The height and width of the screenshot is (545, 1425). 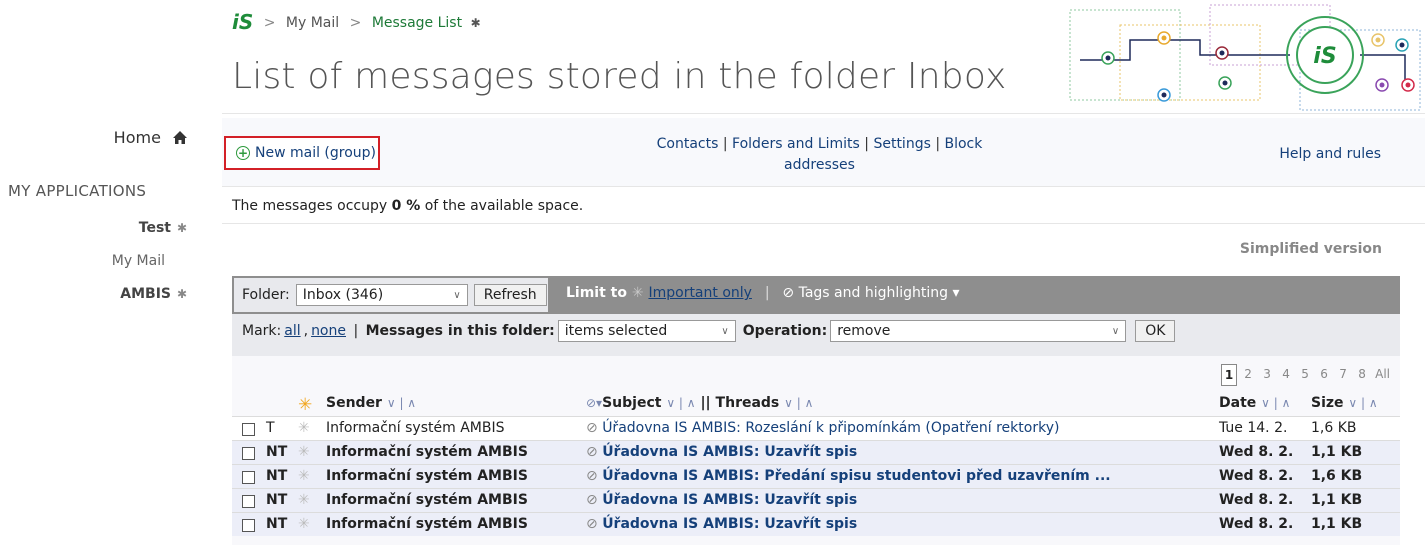 I want to click on storage-usage-value: 0 %, so click(x=406, y=206).